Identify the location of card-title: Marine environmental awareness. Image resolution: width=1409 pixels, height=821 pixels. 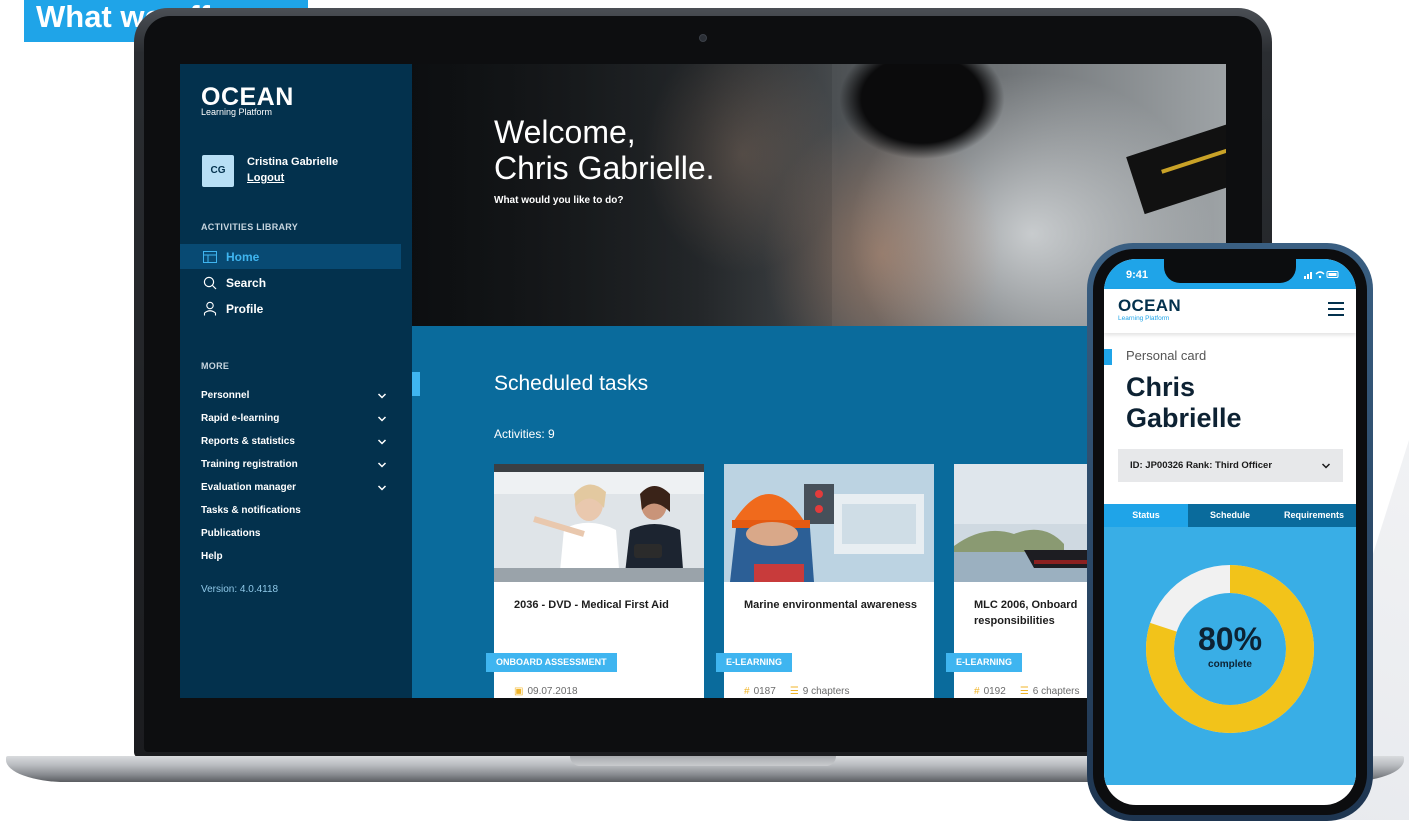
(831, 605).